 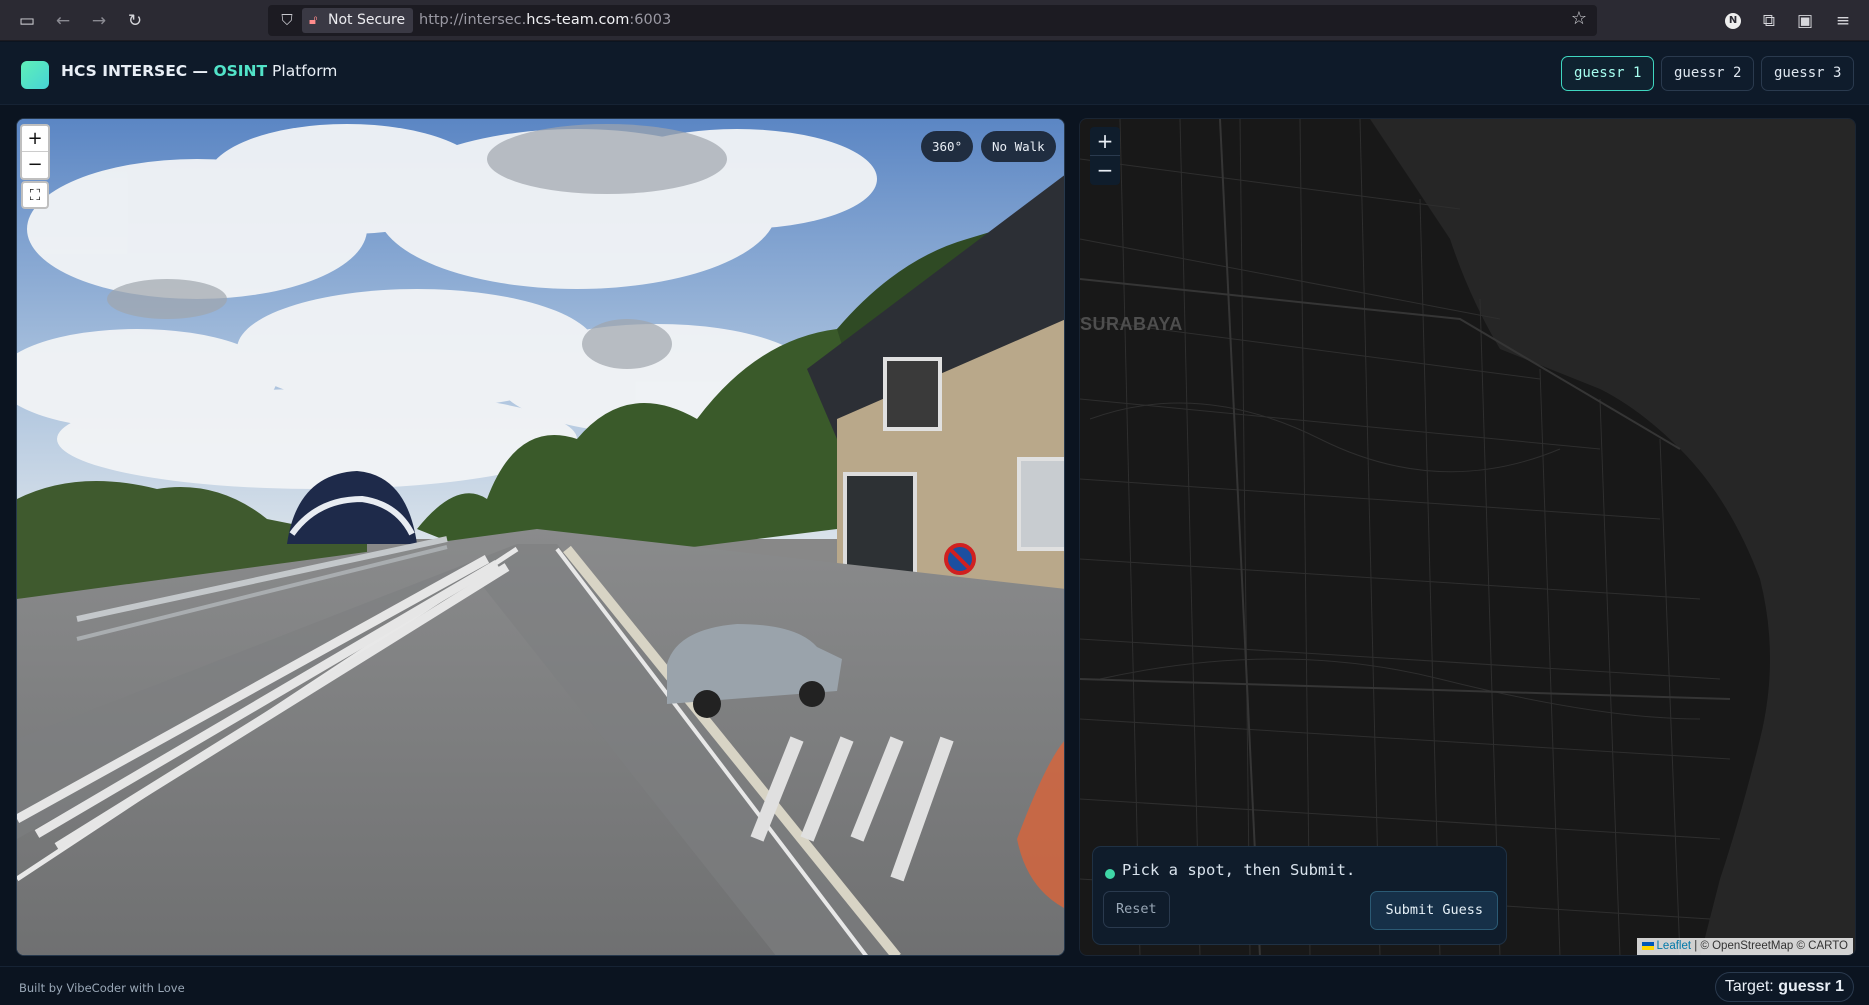 I want to click on app-logo, so click(x=35, y=75).